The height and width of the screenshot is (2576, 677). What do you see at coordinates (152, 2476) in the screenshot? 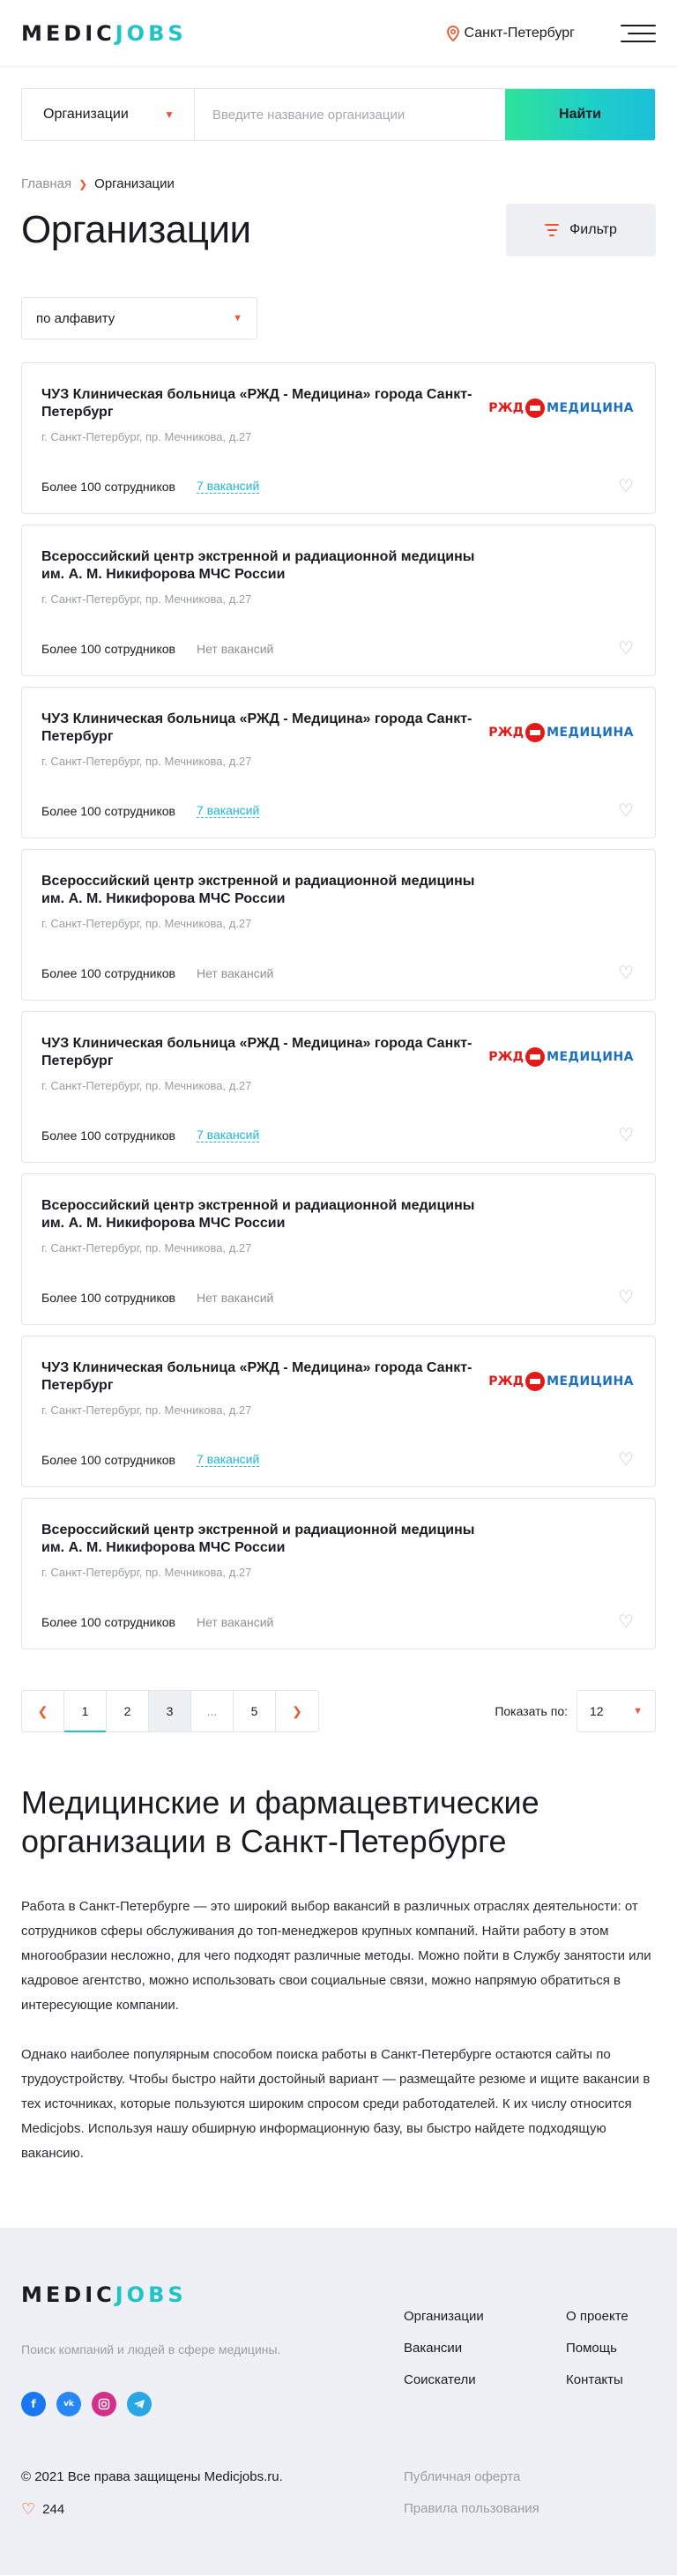
I see `copyright: © 2021 Все права защищены Medicjobs.ru.` at bounding box center [152, 2476].